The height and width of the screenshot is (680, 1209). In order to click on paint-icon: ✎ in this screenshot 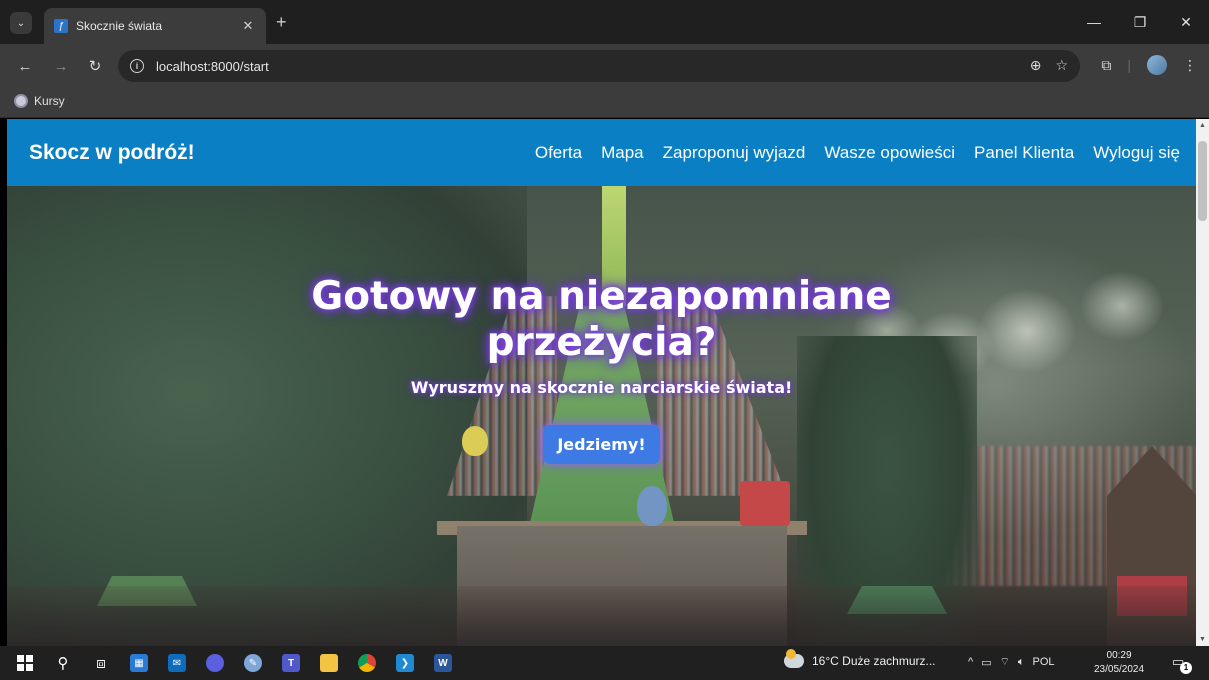, I will do `click(253, 663)`.